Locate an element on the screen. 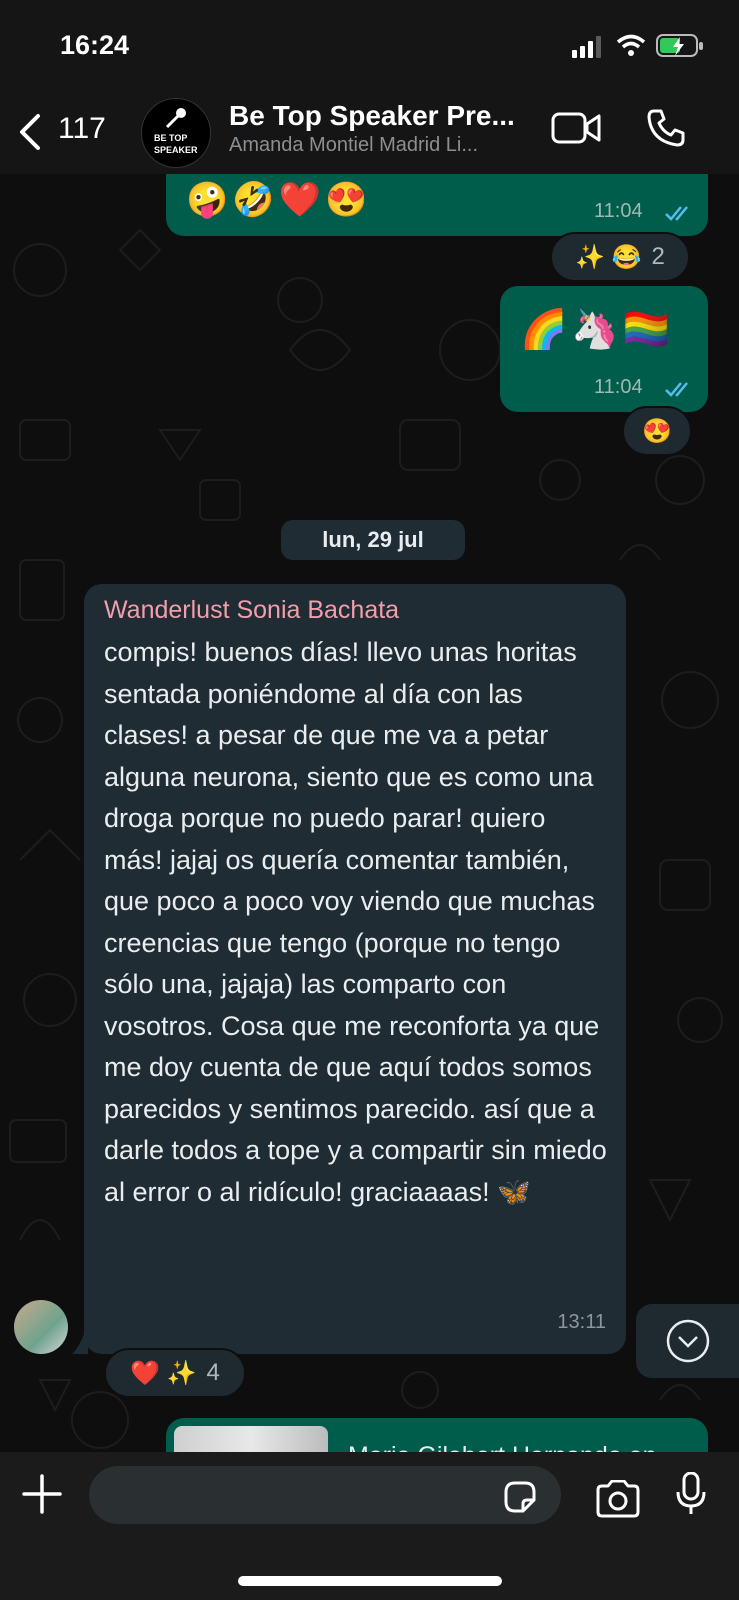  message-emoji: 🤪🤣❤️😍 is located at coordinates (279, 200).